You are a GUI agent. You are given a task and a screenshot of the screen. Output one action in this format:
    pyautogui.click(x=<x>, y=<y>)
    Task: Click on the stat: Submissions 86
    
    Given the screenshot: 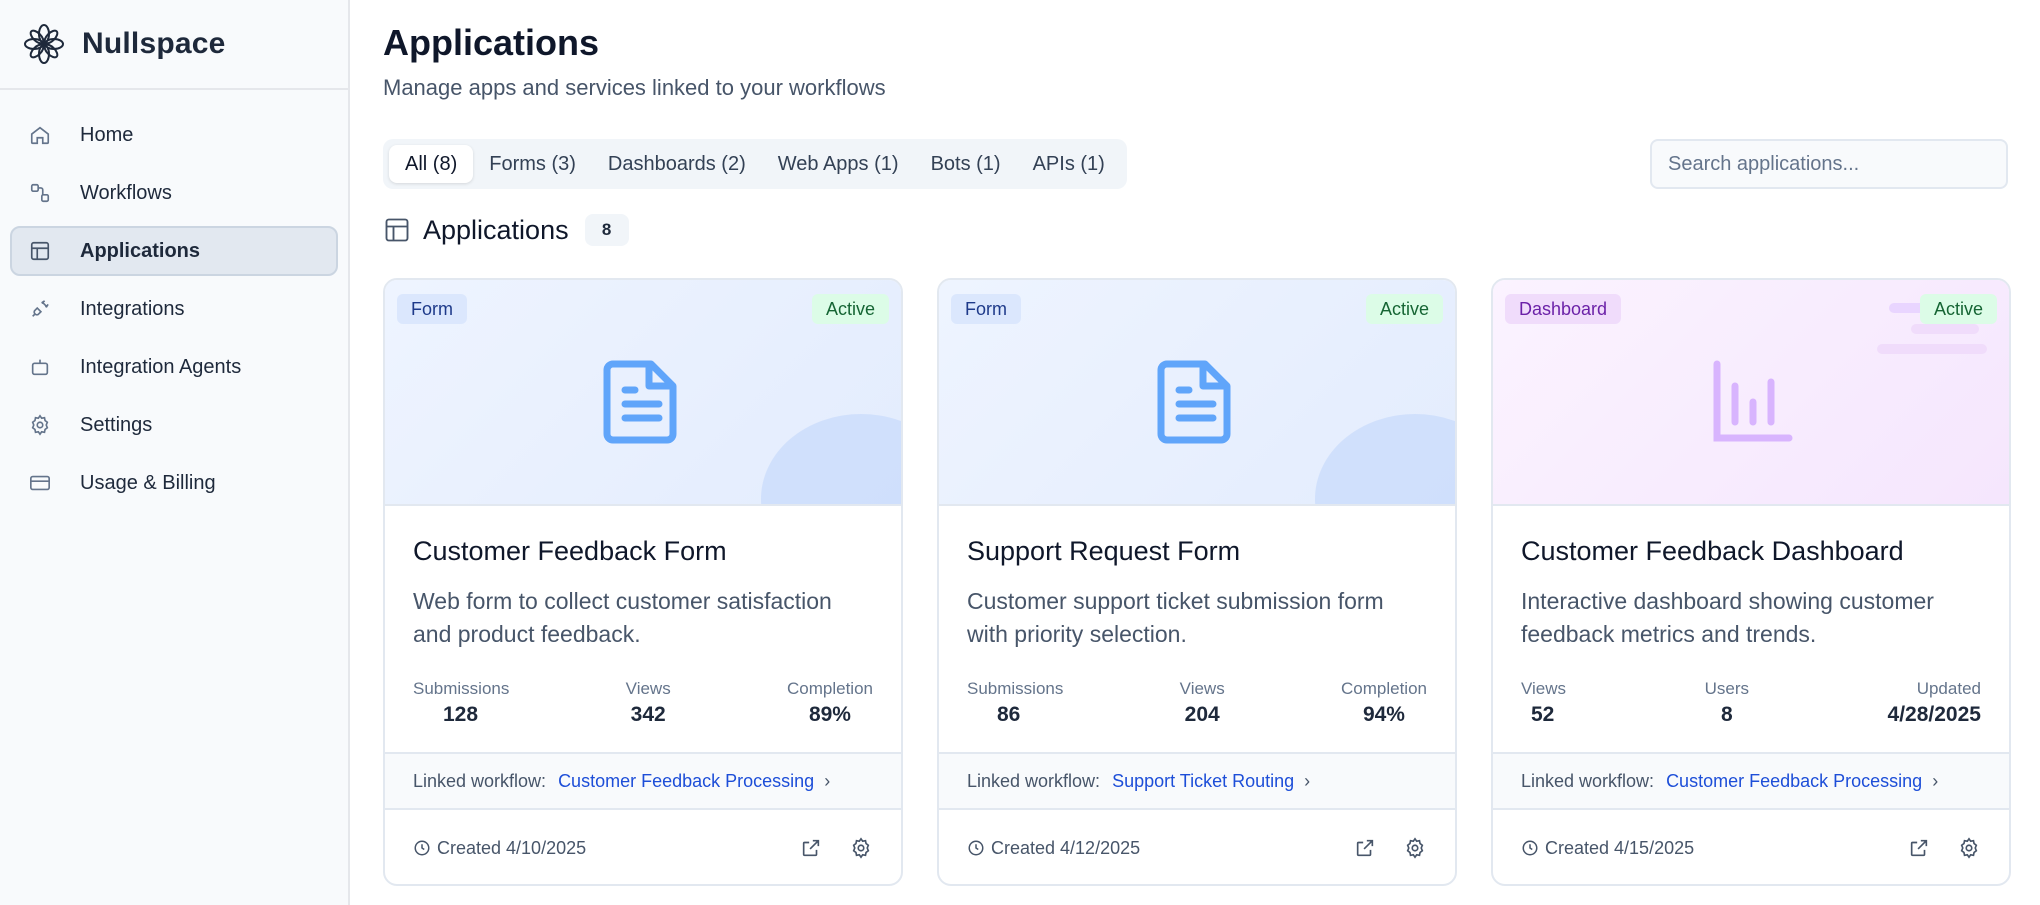 What is the action you would take?
    pyautogui.click(x=1015, y=703)
    